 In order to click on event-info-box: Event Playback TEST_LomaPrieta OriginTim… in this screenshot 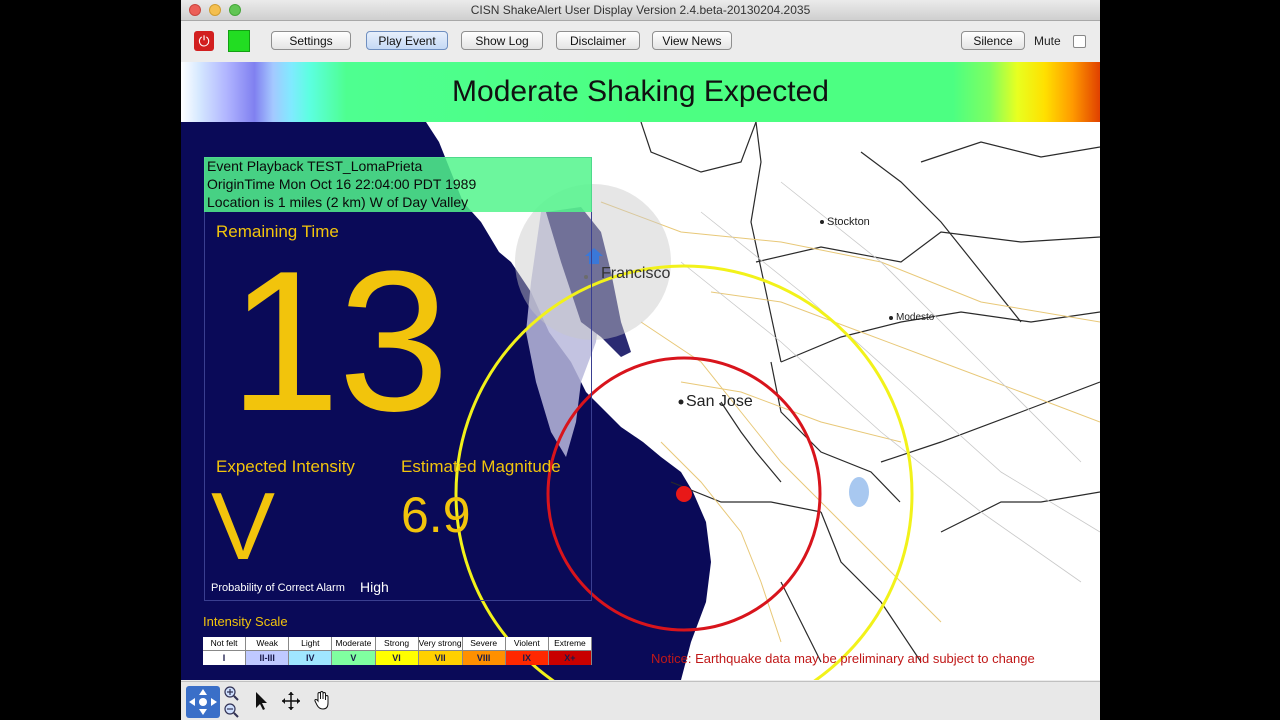, I will do `click(398, 184)`.